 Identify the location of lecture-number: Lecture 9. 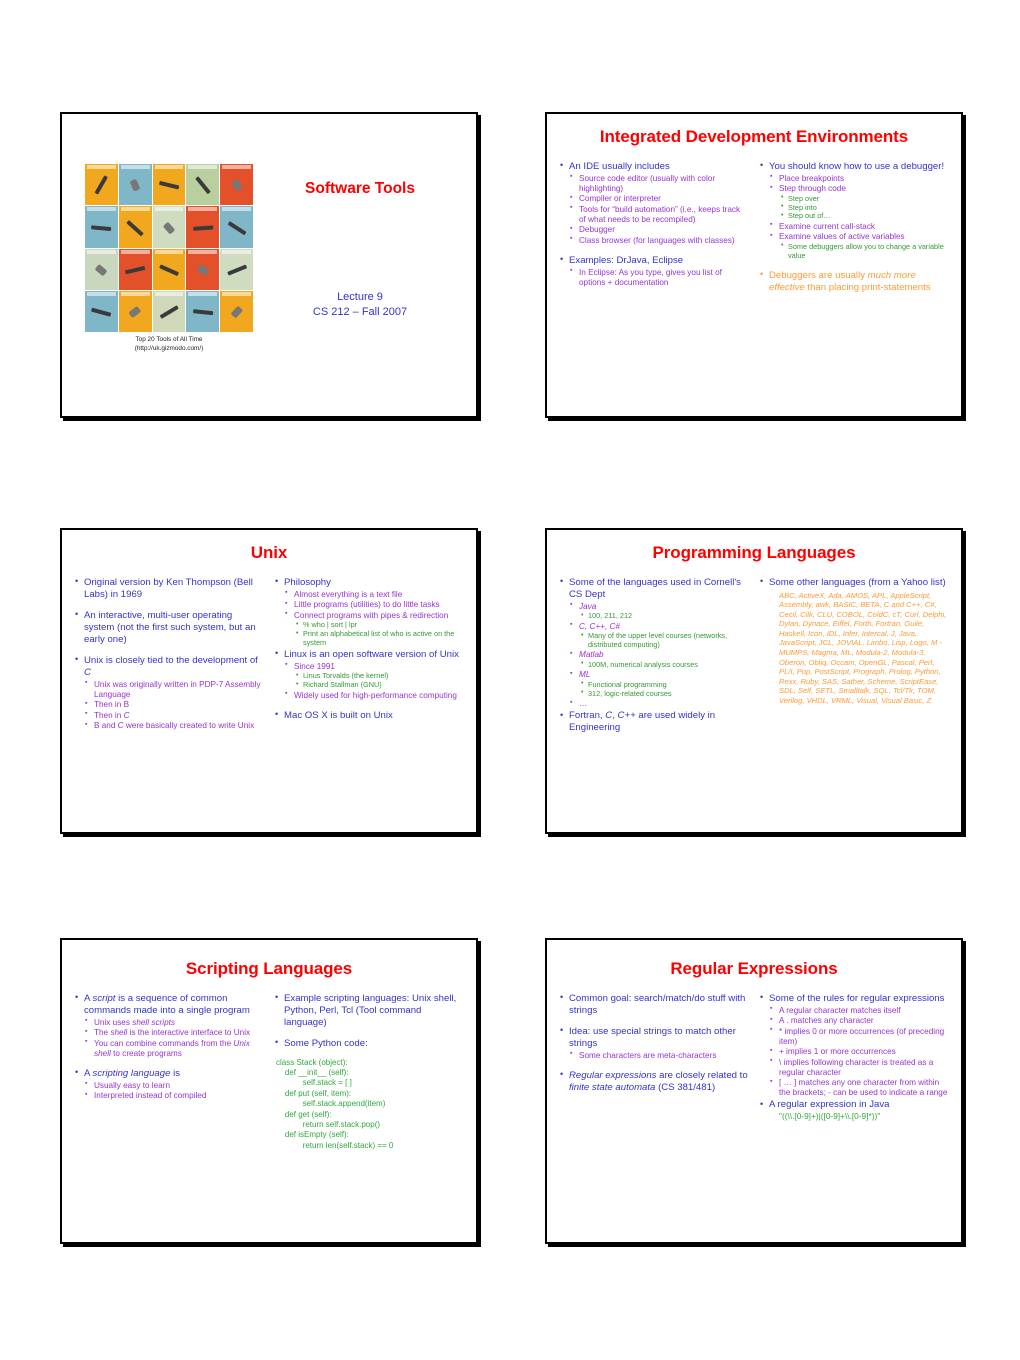
(360, 297).